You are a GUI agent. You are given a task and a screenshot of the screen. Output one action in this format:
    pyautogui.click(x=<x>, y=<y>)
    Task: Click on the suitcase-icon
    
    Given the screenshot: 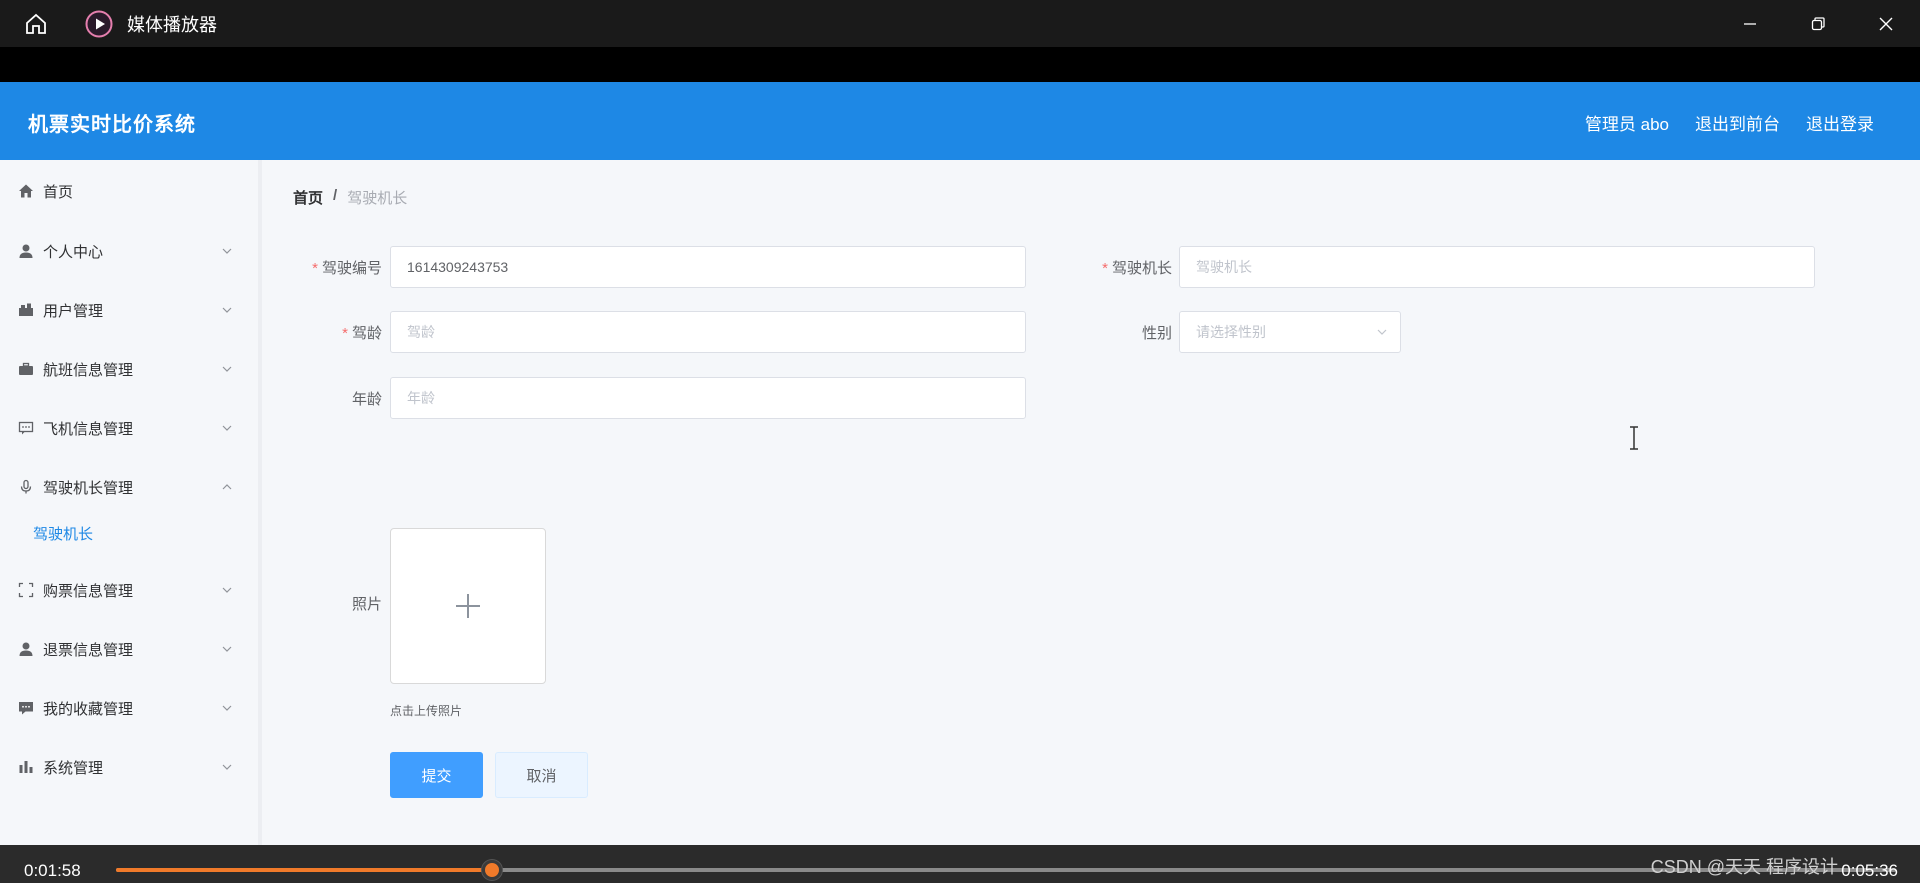 What is the action you would take?
    pyautogui.click(x=26, y=369)
    